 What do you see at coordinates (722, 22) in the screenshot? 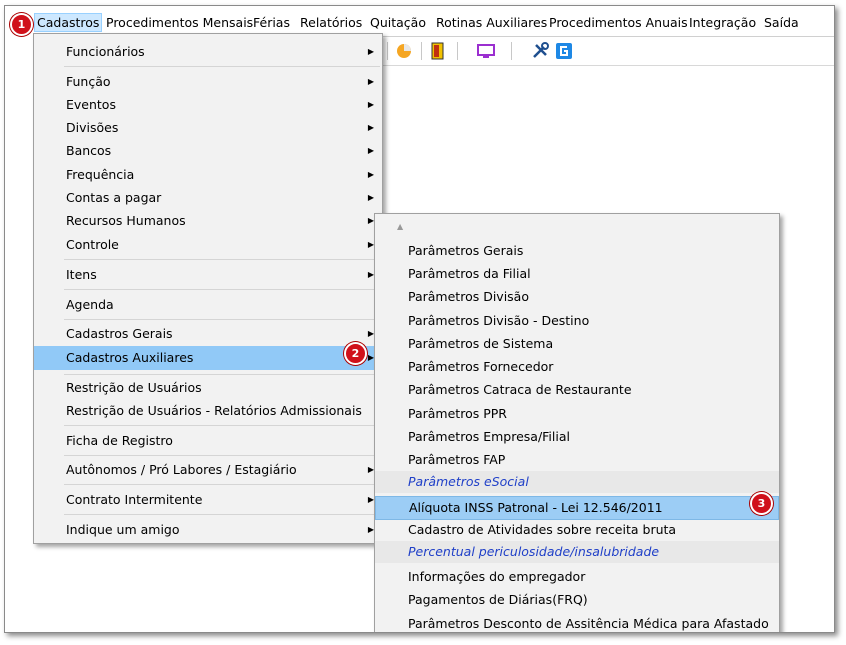
I see `menu-integracao: Integração` at bounding box center [722, 22].